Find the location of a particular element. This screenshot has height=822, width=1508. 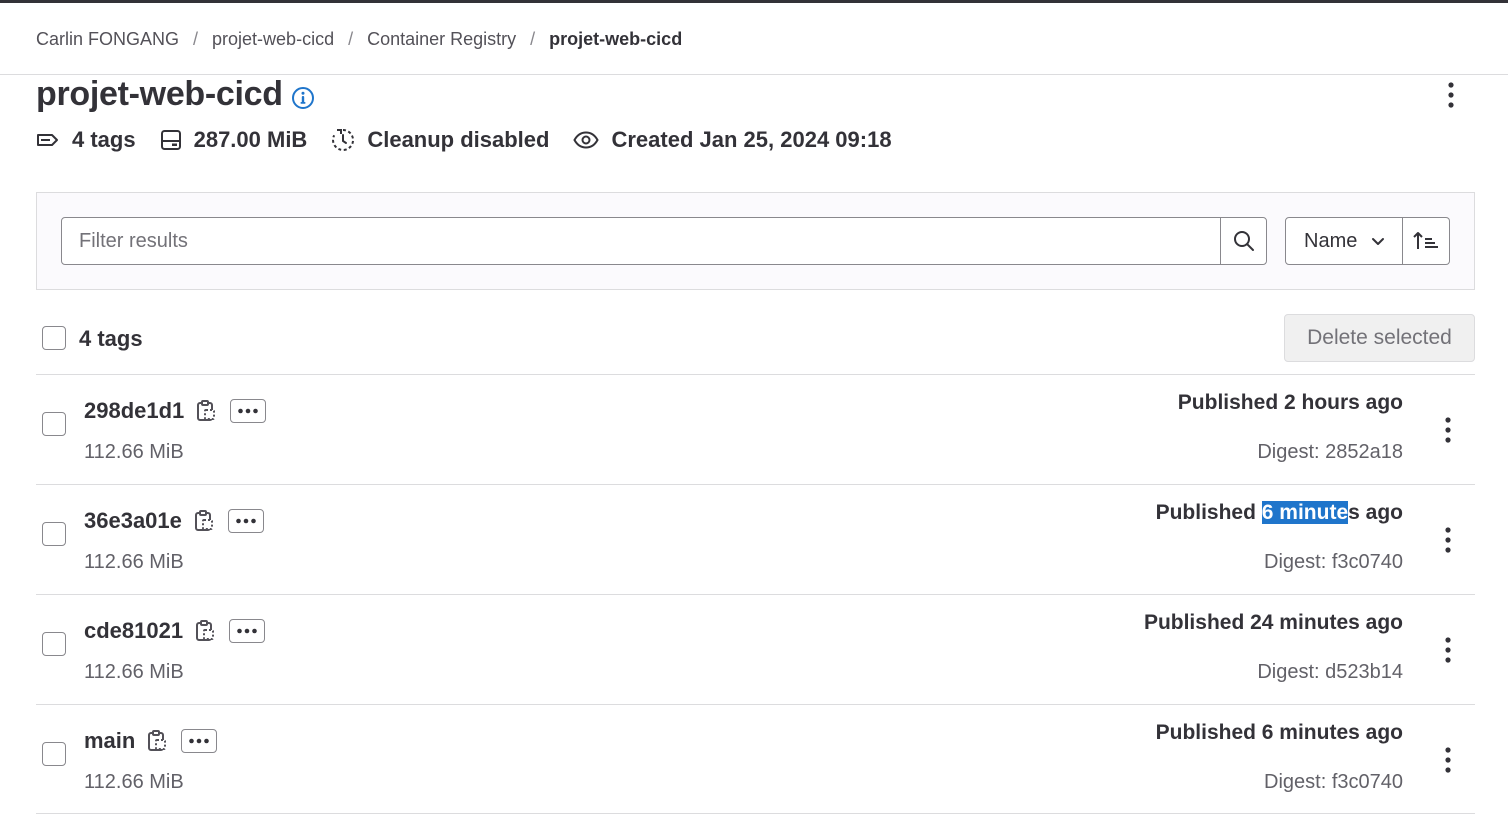

text-selection-highlight: 6 minute is located at coordinates (1305, 512).